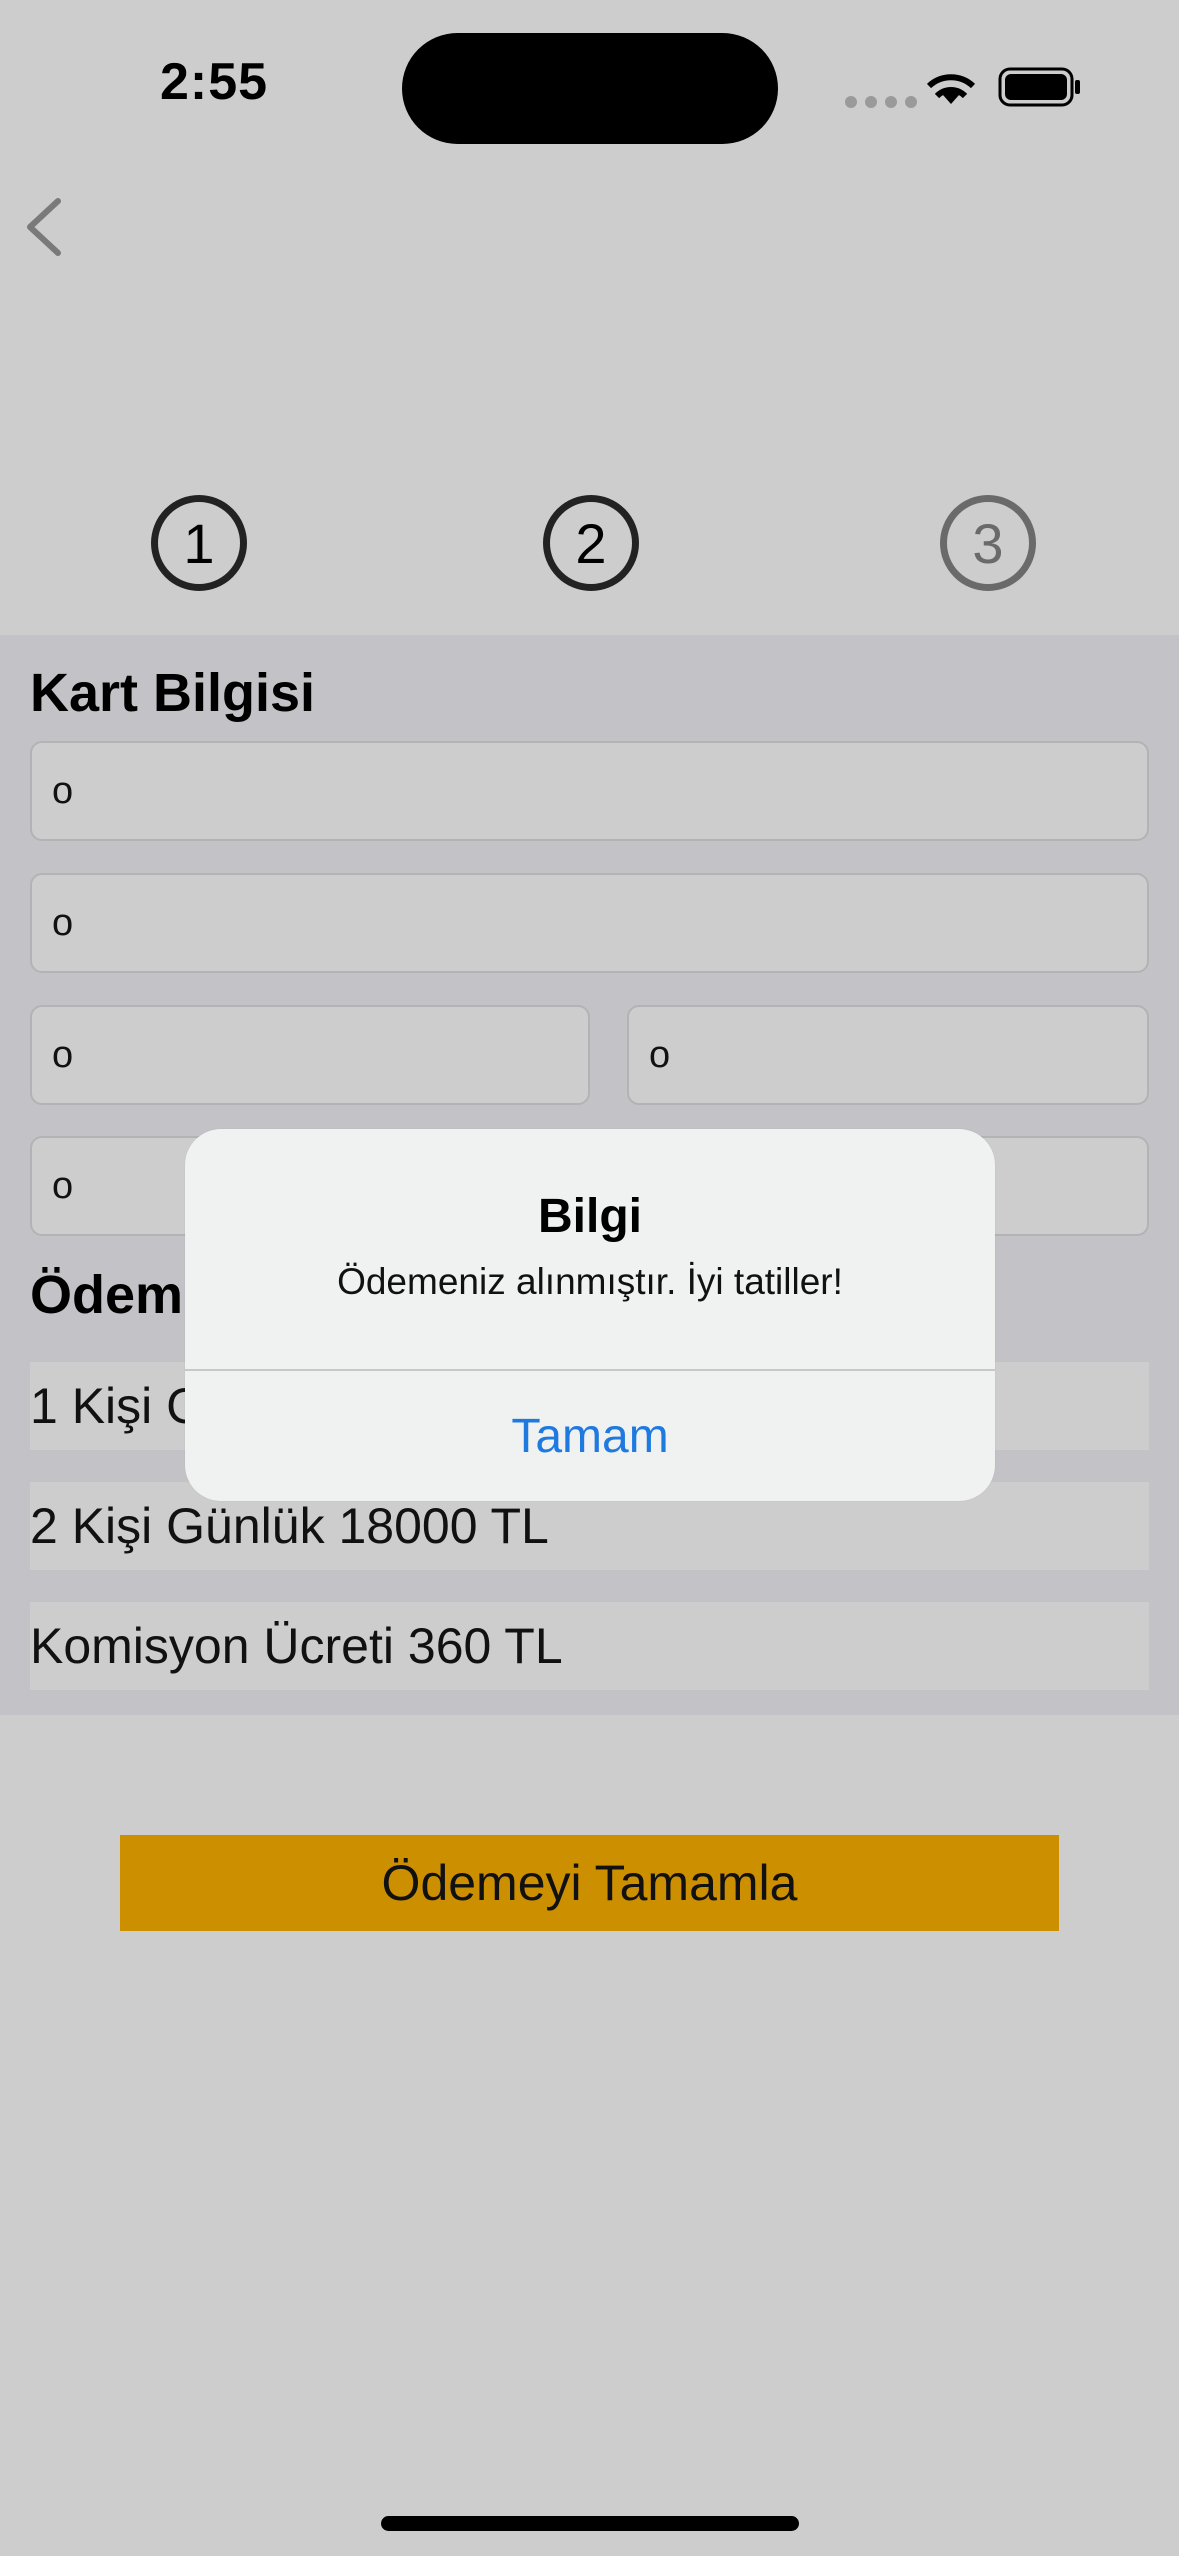 The image size is (1179, 2556). What do you see at coordinates (590, 88) in the screenshot?
I see `dynamic-island` at bounding box center [590, 88].